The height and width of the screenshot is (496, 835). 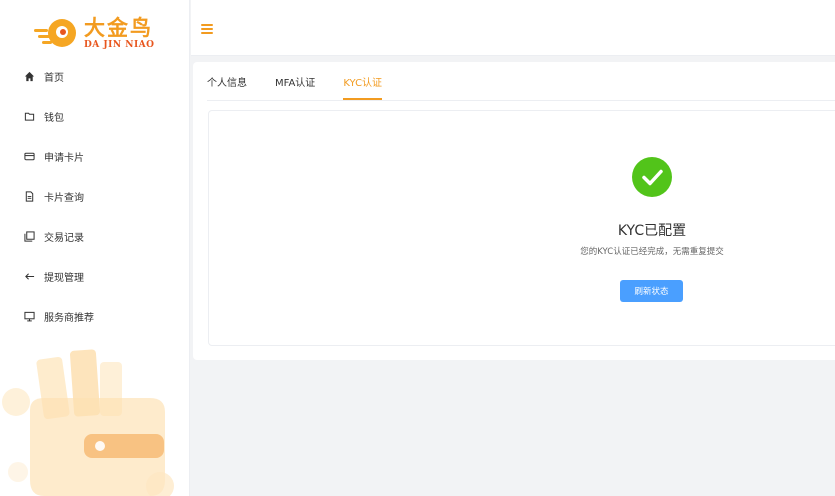 I want to click on sidebar-item-label: 申请卡片, so click(x=64, y=158).